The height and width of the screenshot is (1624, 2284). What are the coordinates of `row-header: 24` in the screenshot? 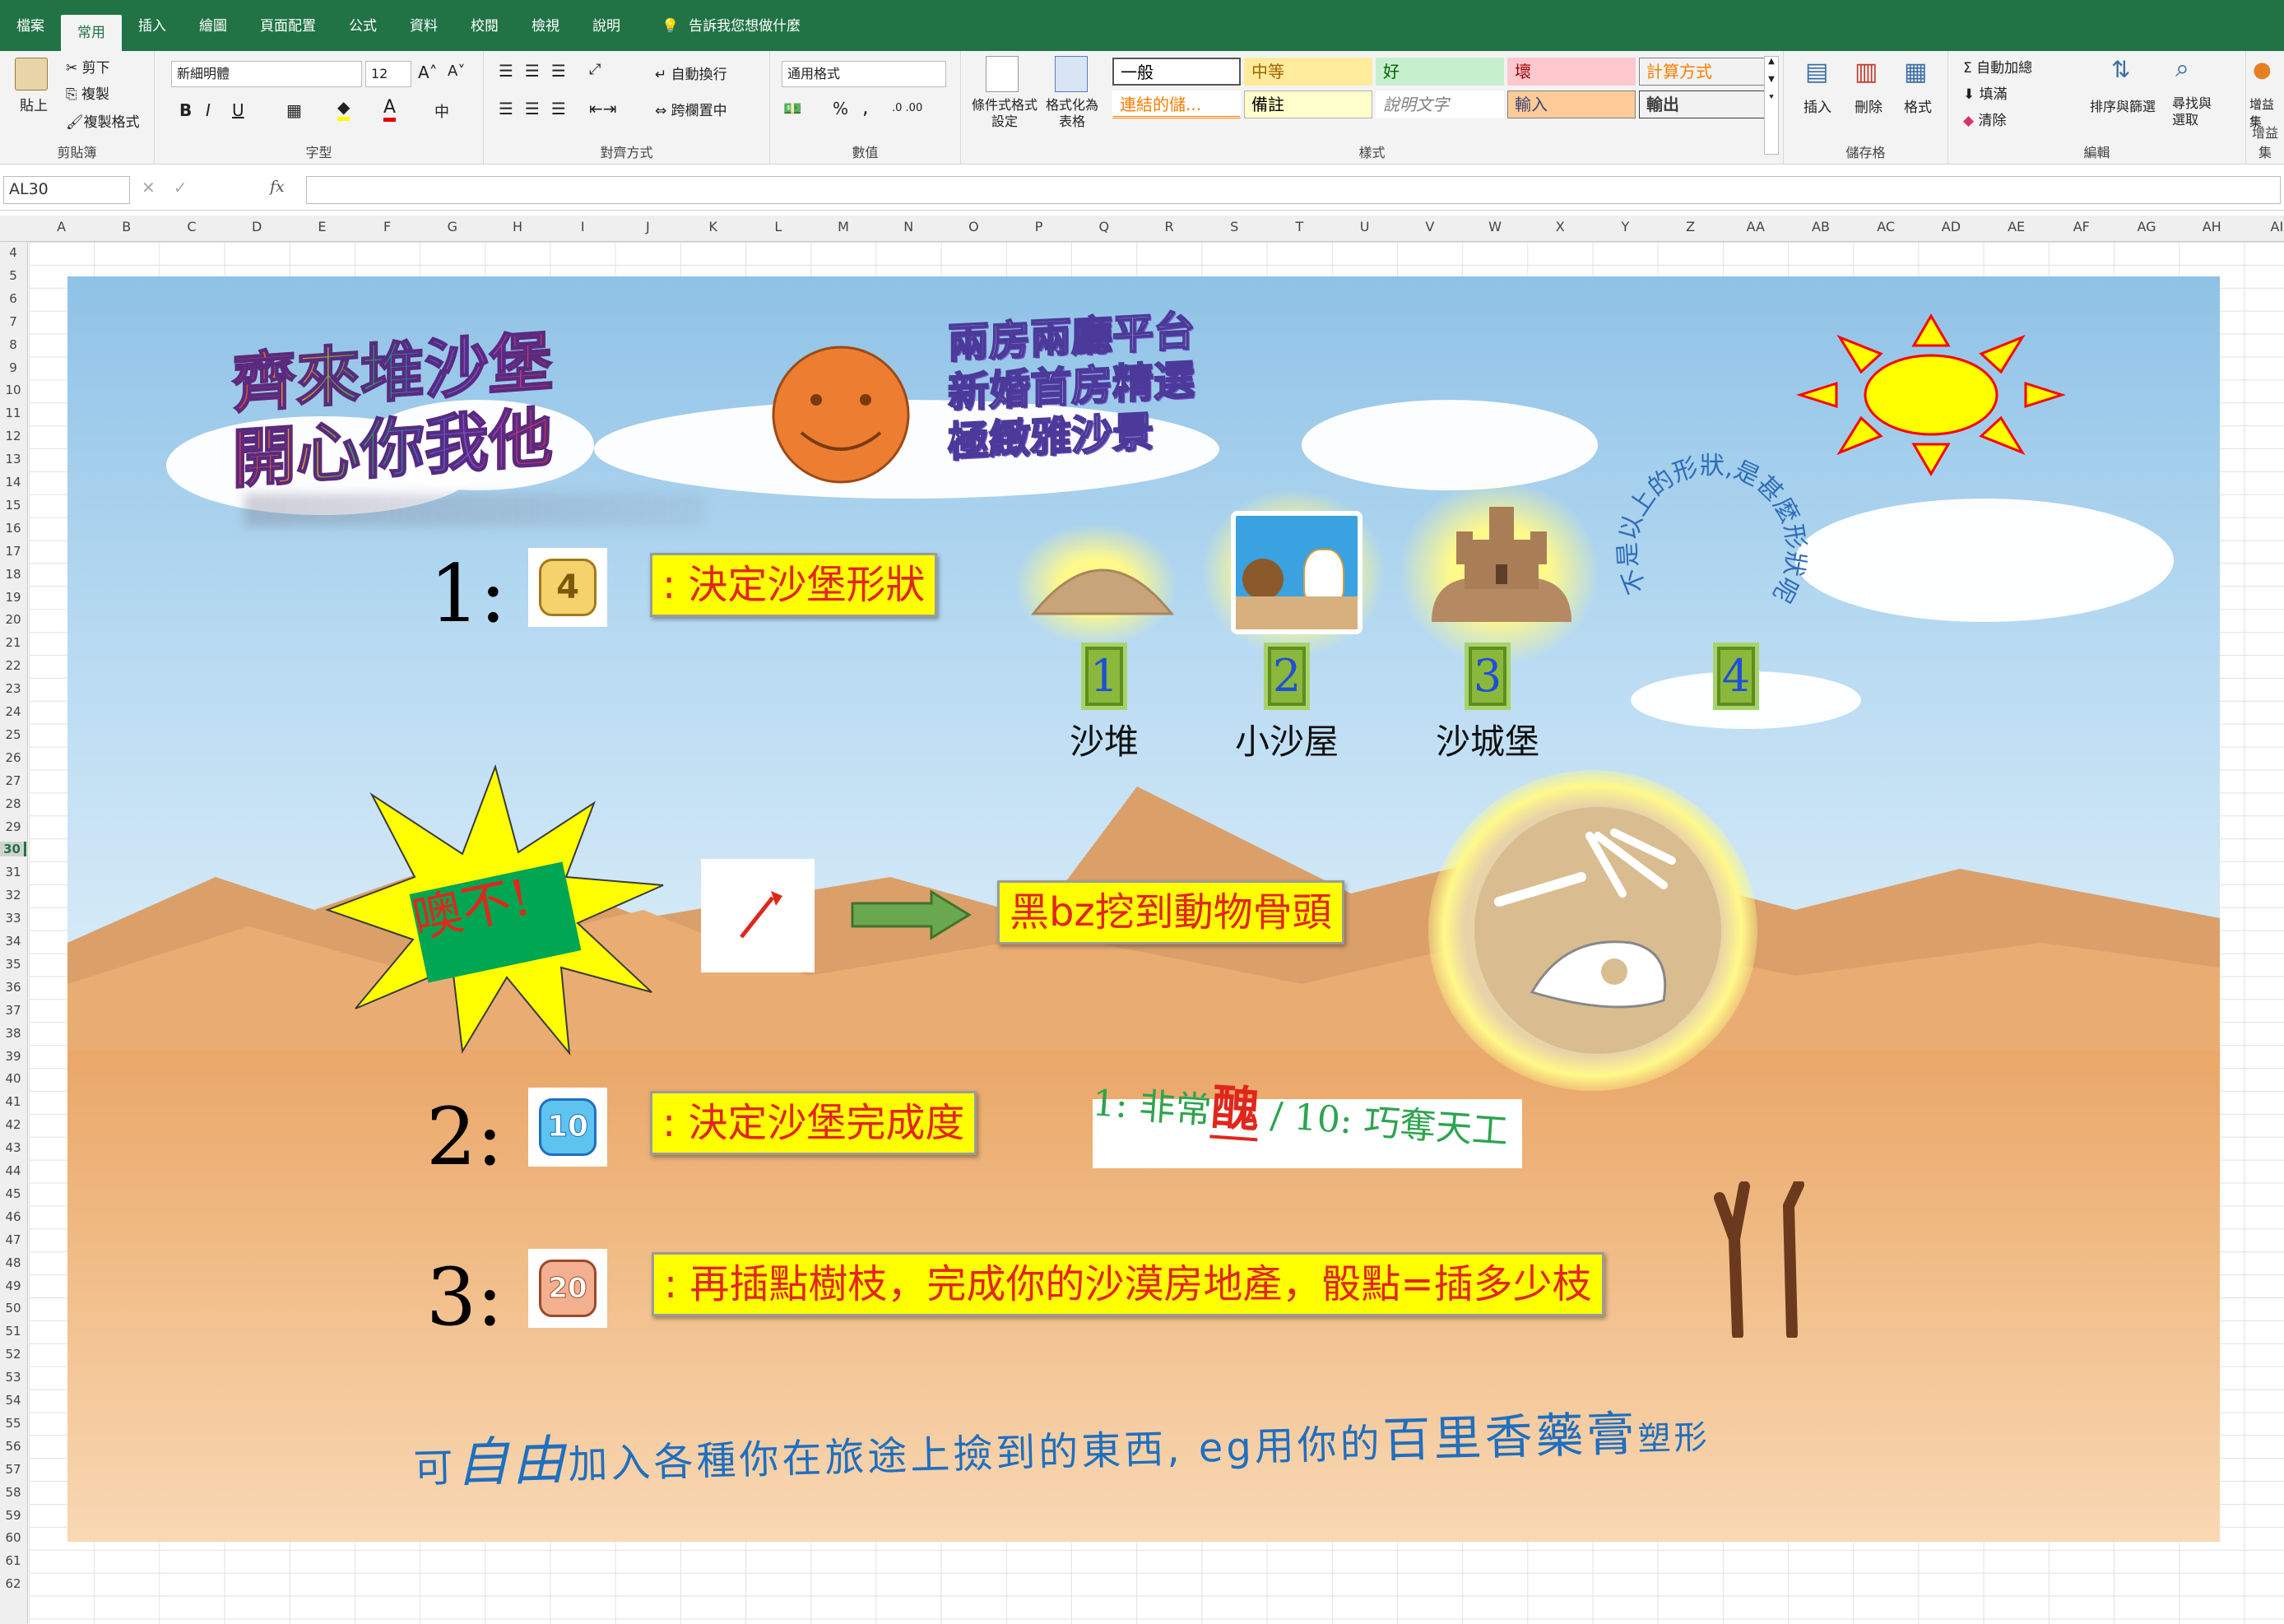 It's located at (13, 711).